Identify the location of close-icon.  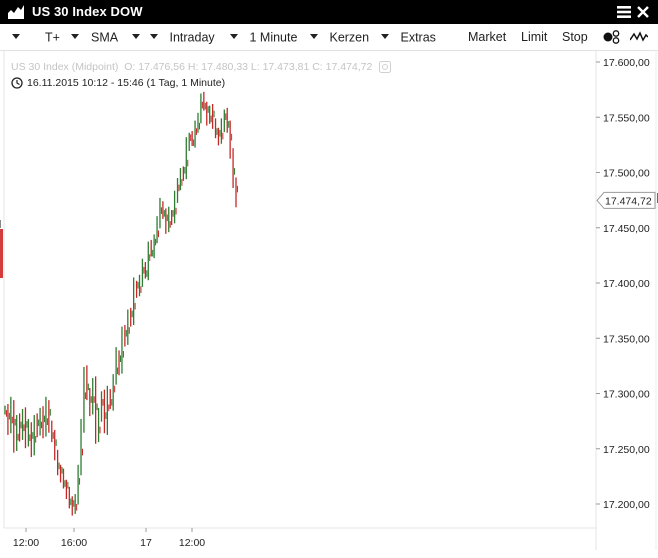
(643, 12).